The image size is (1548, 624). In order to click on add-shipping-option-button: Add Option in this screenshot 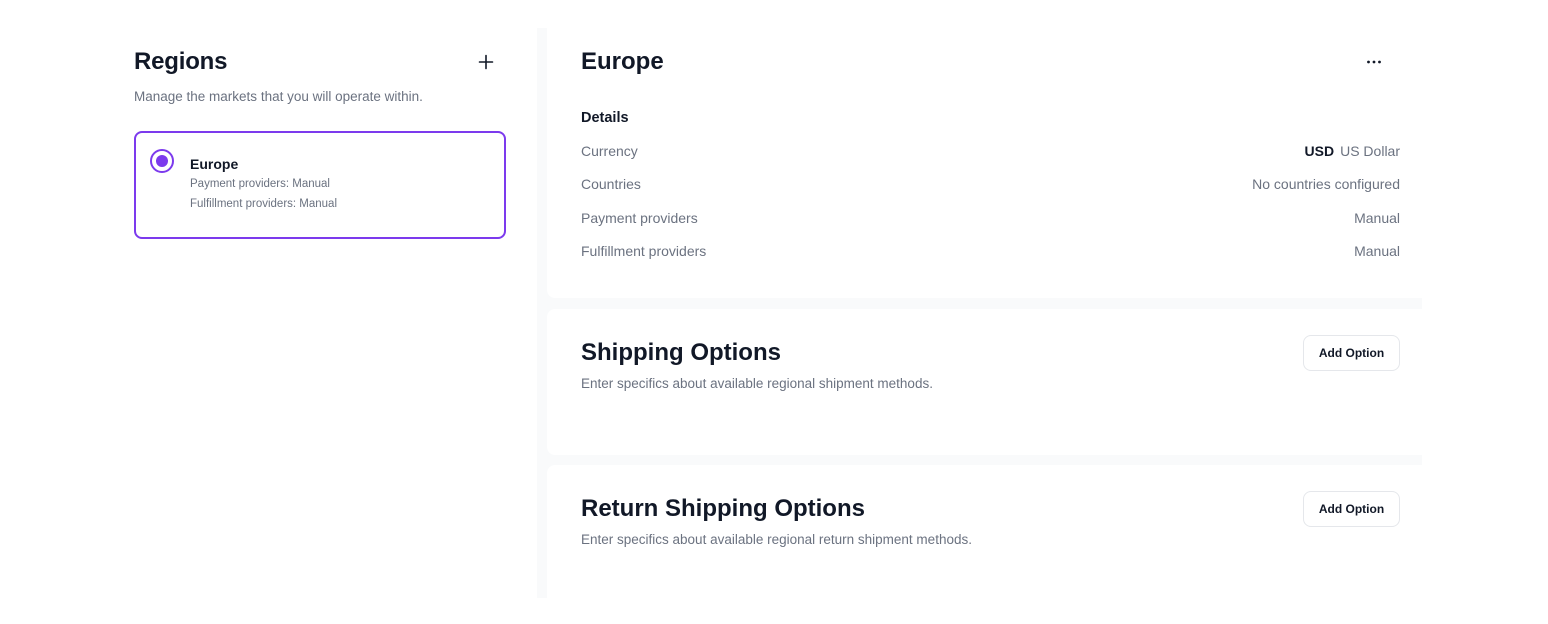, I will do `click(1351, 353)`.